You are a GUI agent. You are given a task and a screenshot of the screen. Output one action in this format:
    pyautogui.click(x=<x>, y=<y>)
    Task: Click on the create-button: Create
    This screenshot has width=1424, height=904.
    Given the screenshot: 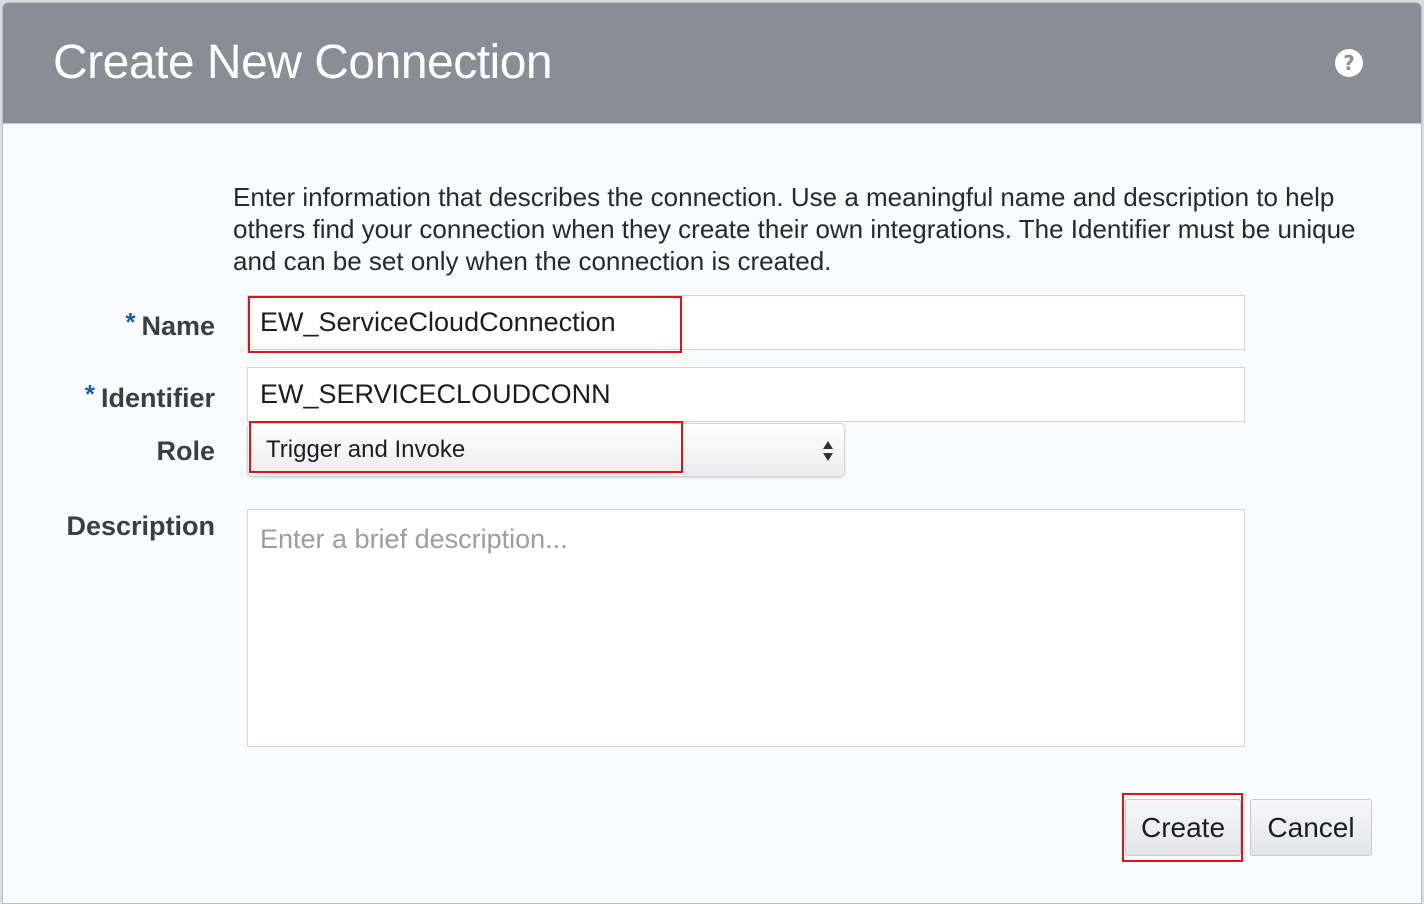 What is the action you would take?
    pyautogui.click(x=1183, y=827)
    